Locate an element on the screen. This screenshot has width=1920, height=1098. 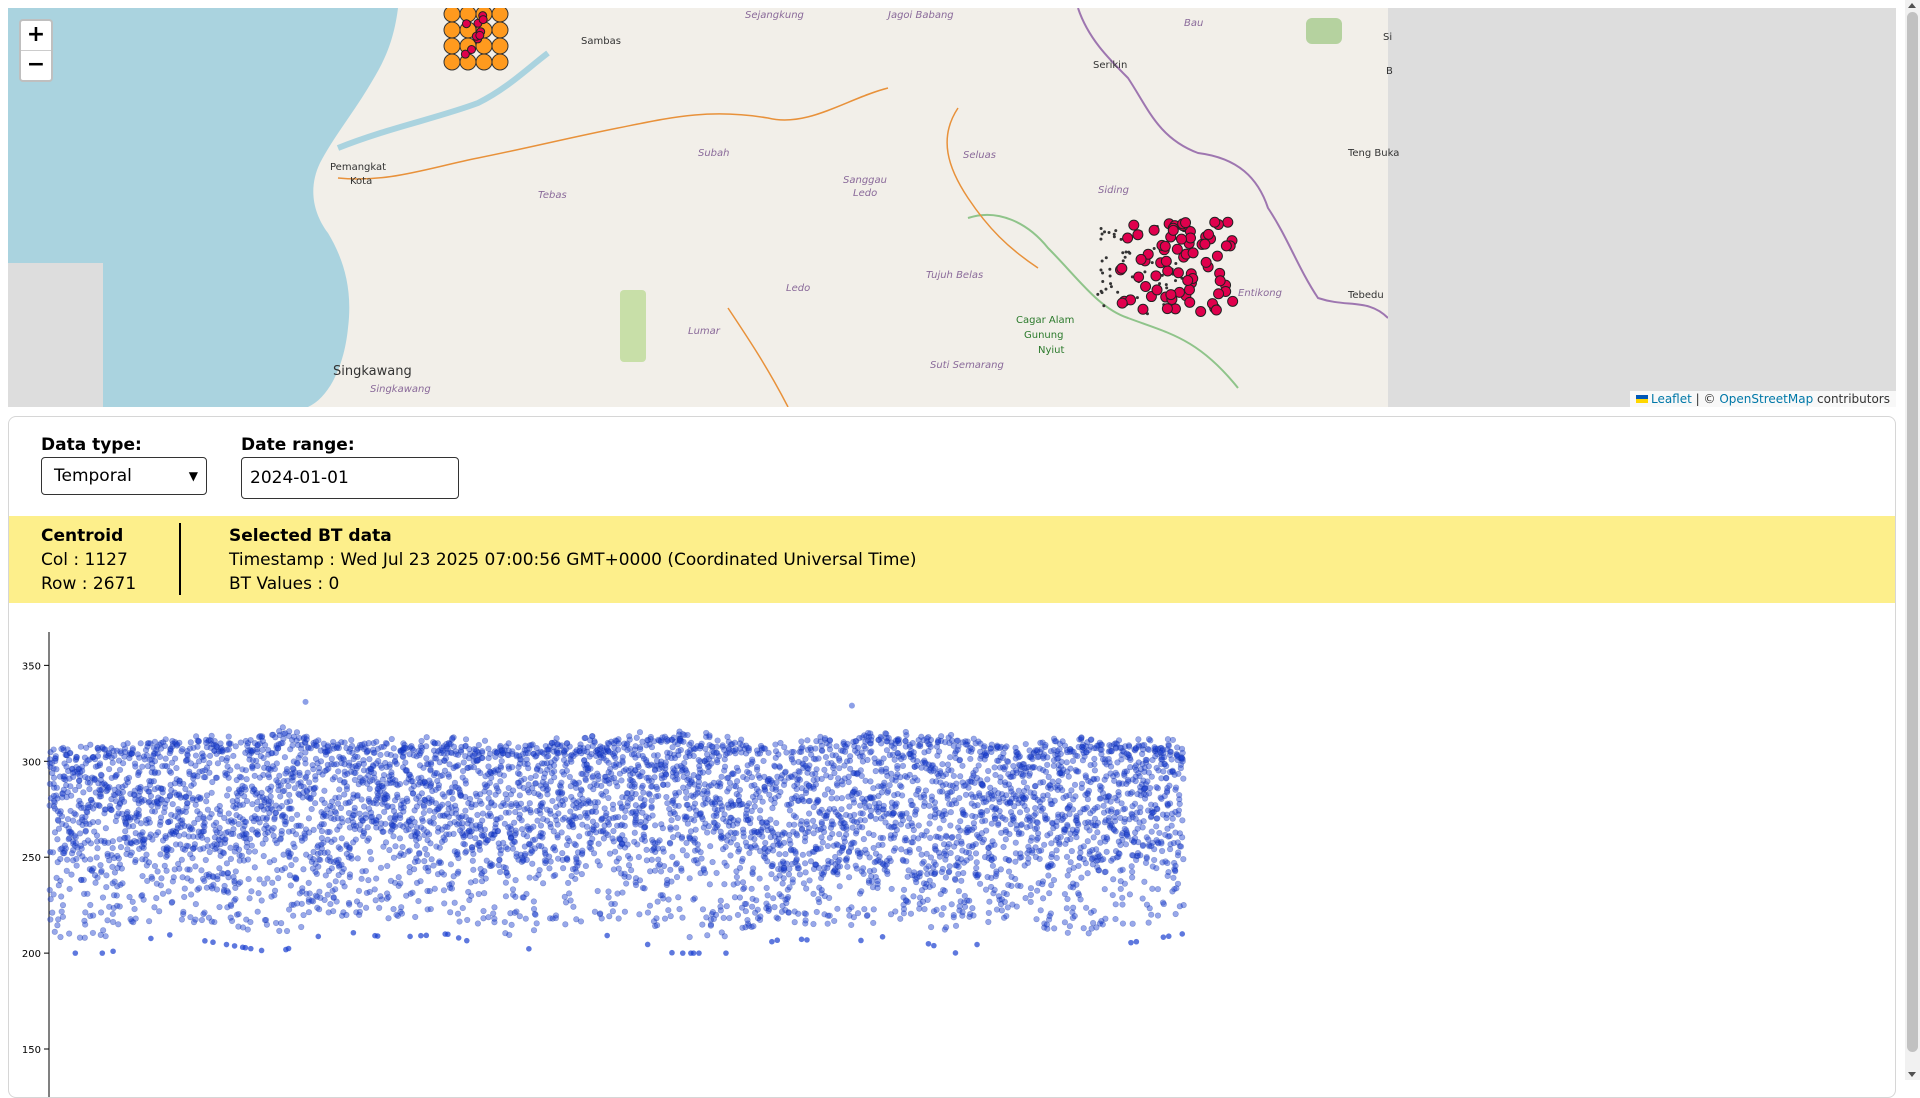
leaflet-link: Leaflet is located at coordinates (1671, 399).